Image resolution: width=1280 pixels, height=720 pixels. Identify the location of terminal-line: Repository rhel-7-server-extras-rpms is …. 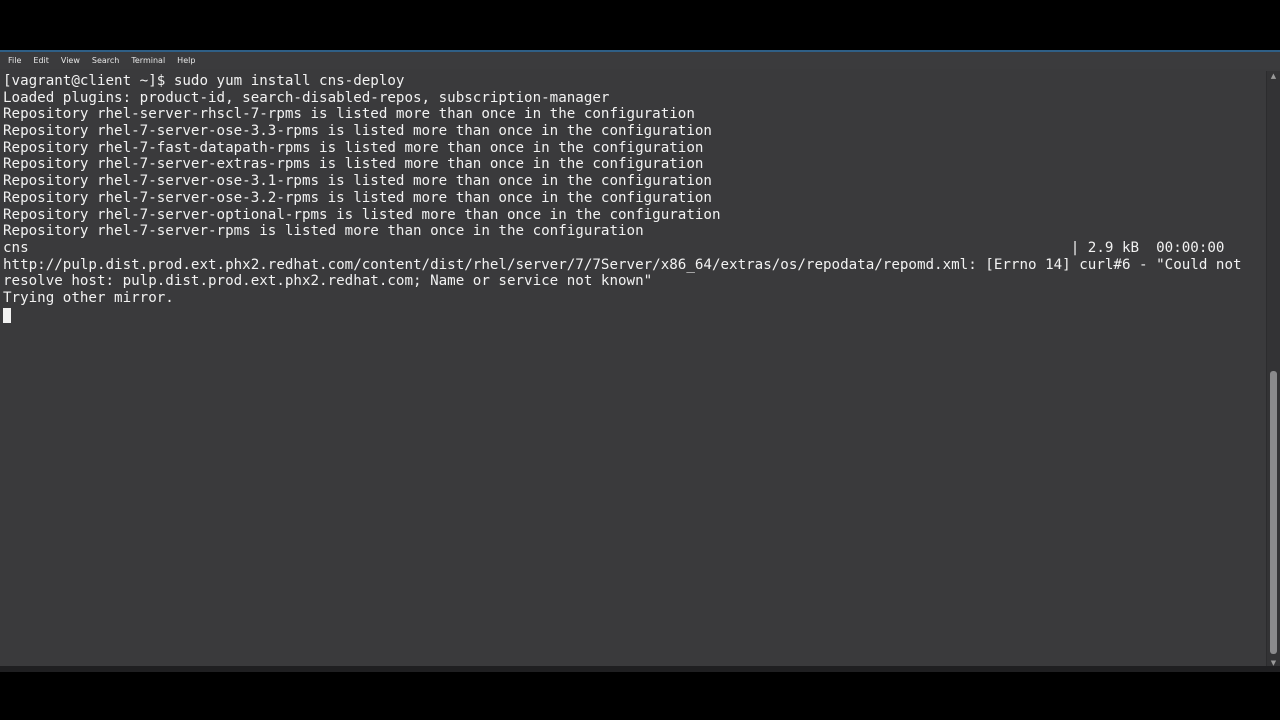
(353, 164).